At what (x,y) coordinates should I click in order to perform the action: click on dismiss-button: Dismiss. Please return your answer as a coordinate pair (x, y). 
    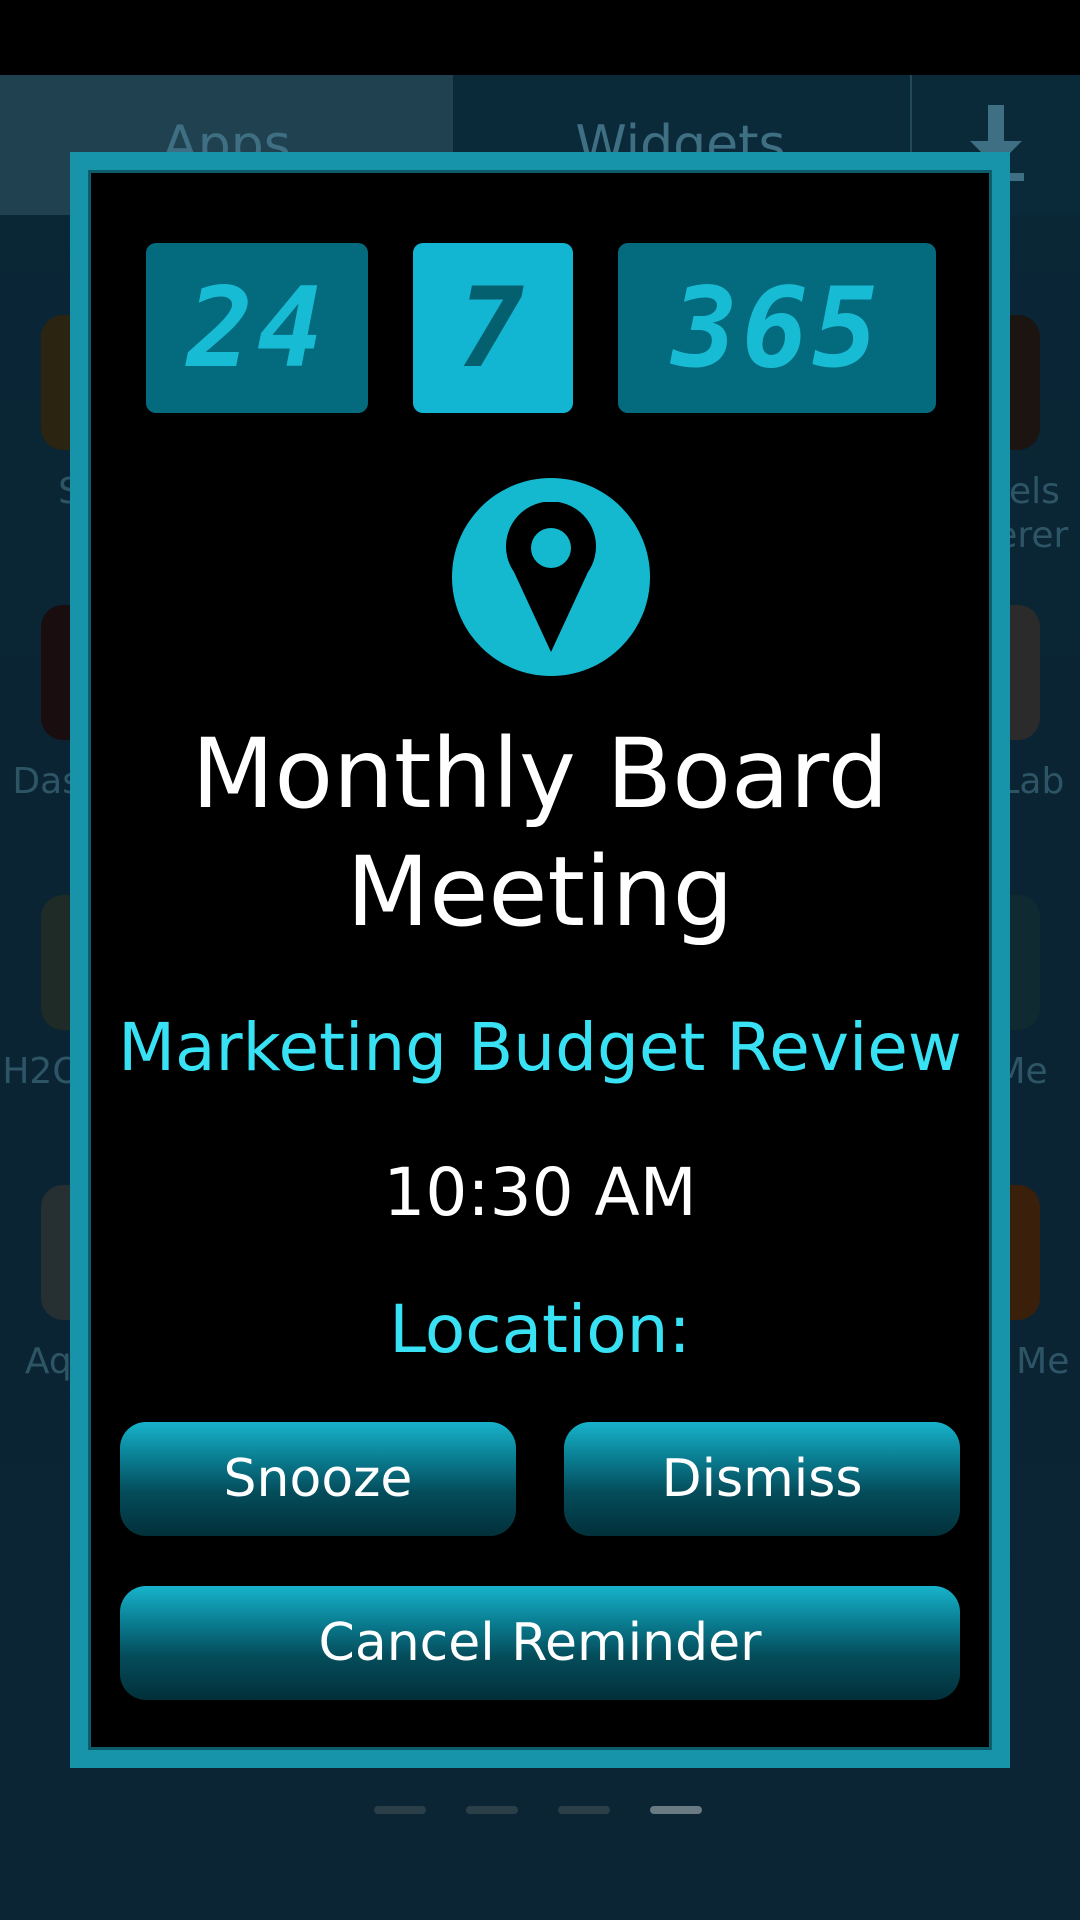
    Looking at the image, I should click on (762, 1479).